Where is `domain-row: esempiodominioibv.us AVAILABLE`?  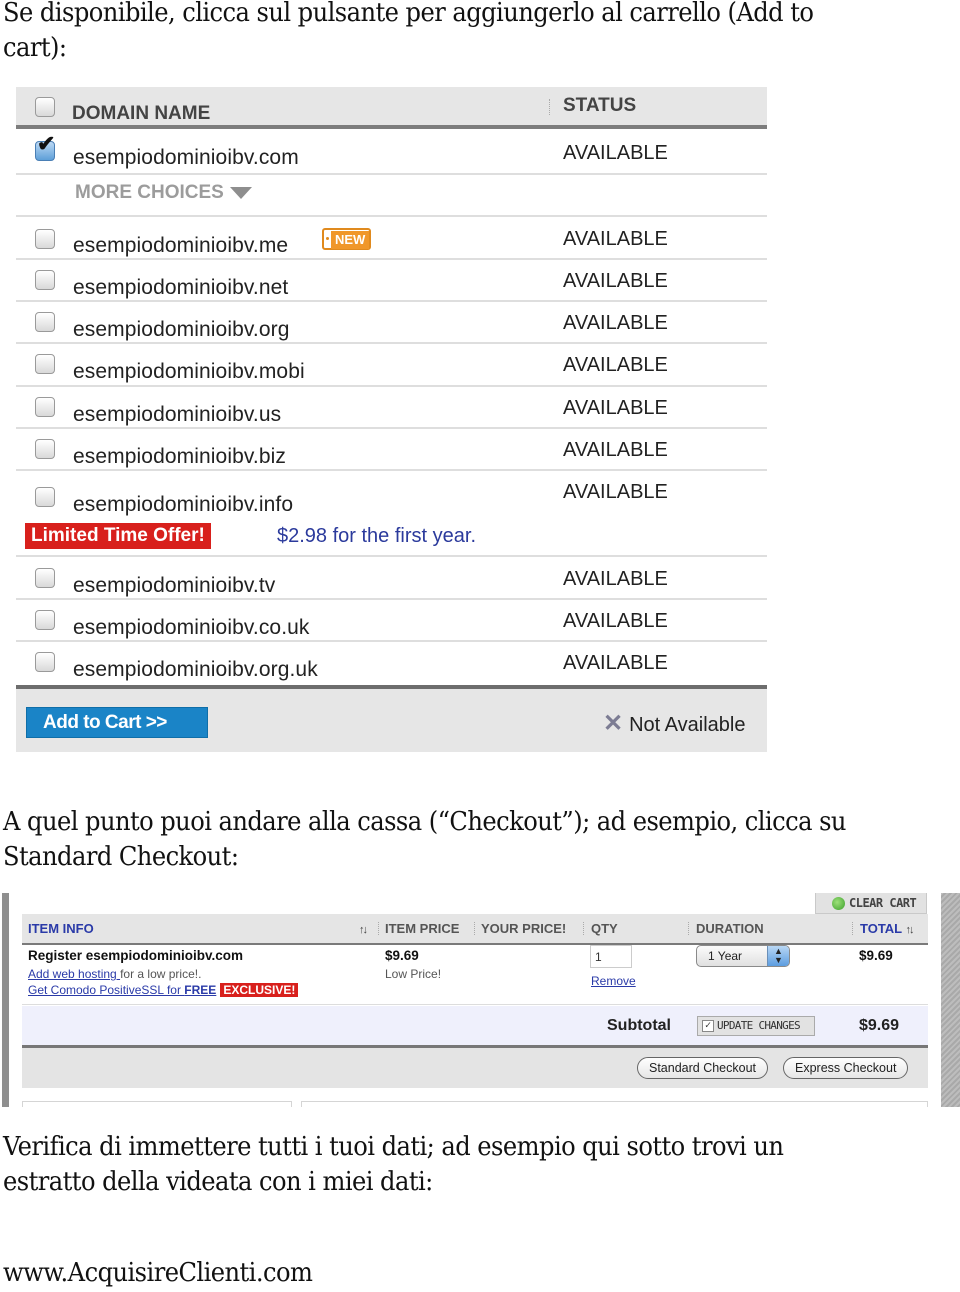 domain-row: esempiodominioibv.us AVAILABLE is located at coordinates (391, 408).